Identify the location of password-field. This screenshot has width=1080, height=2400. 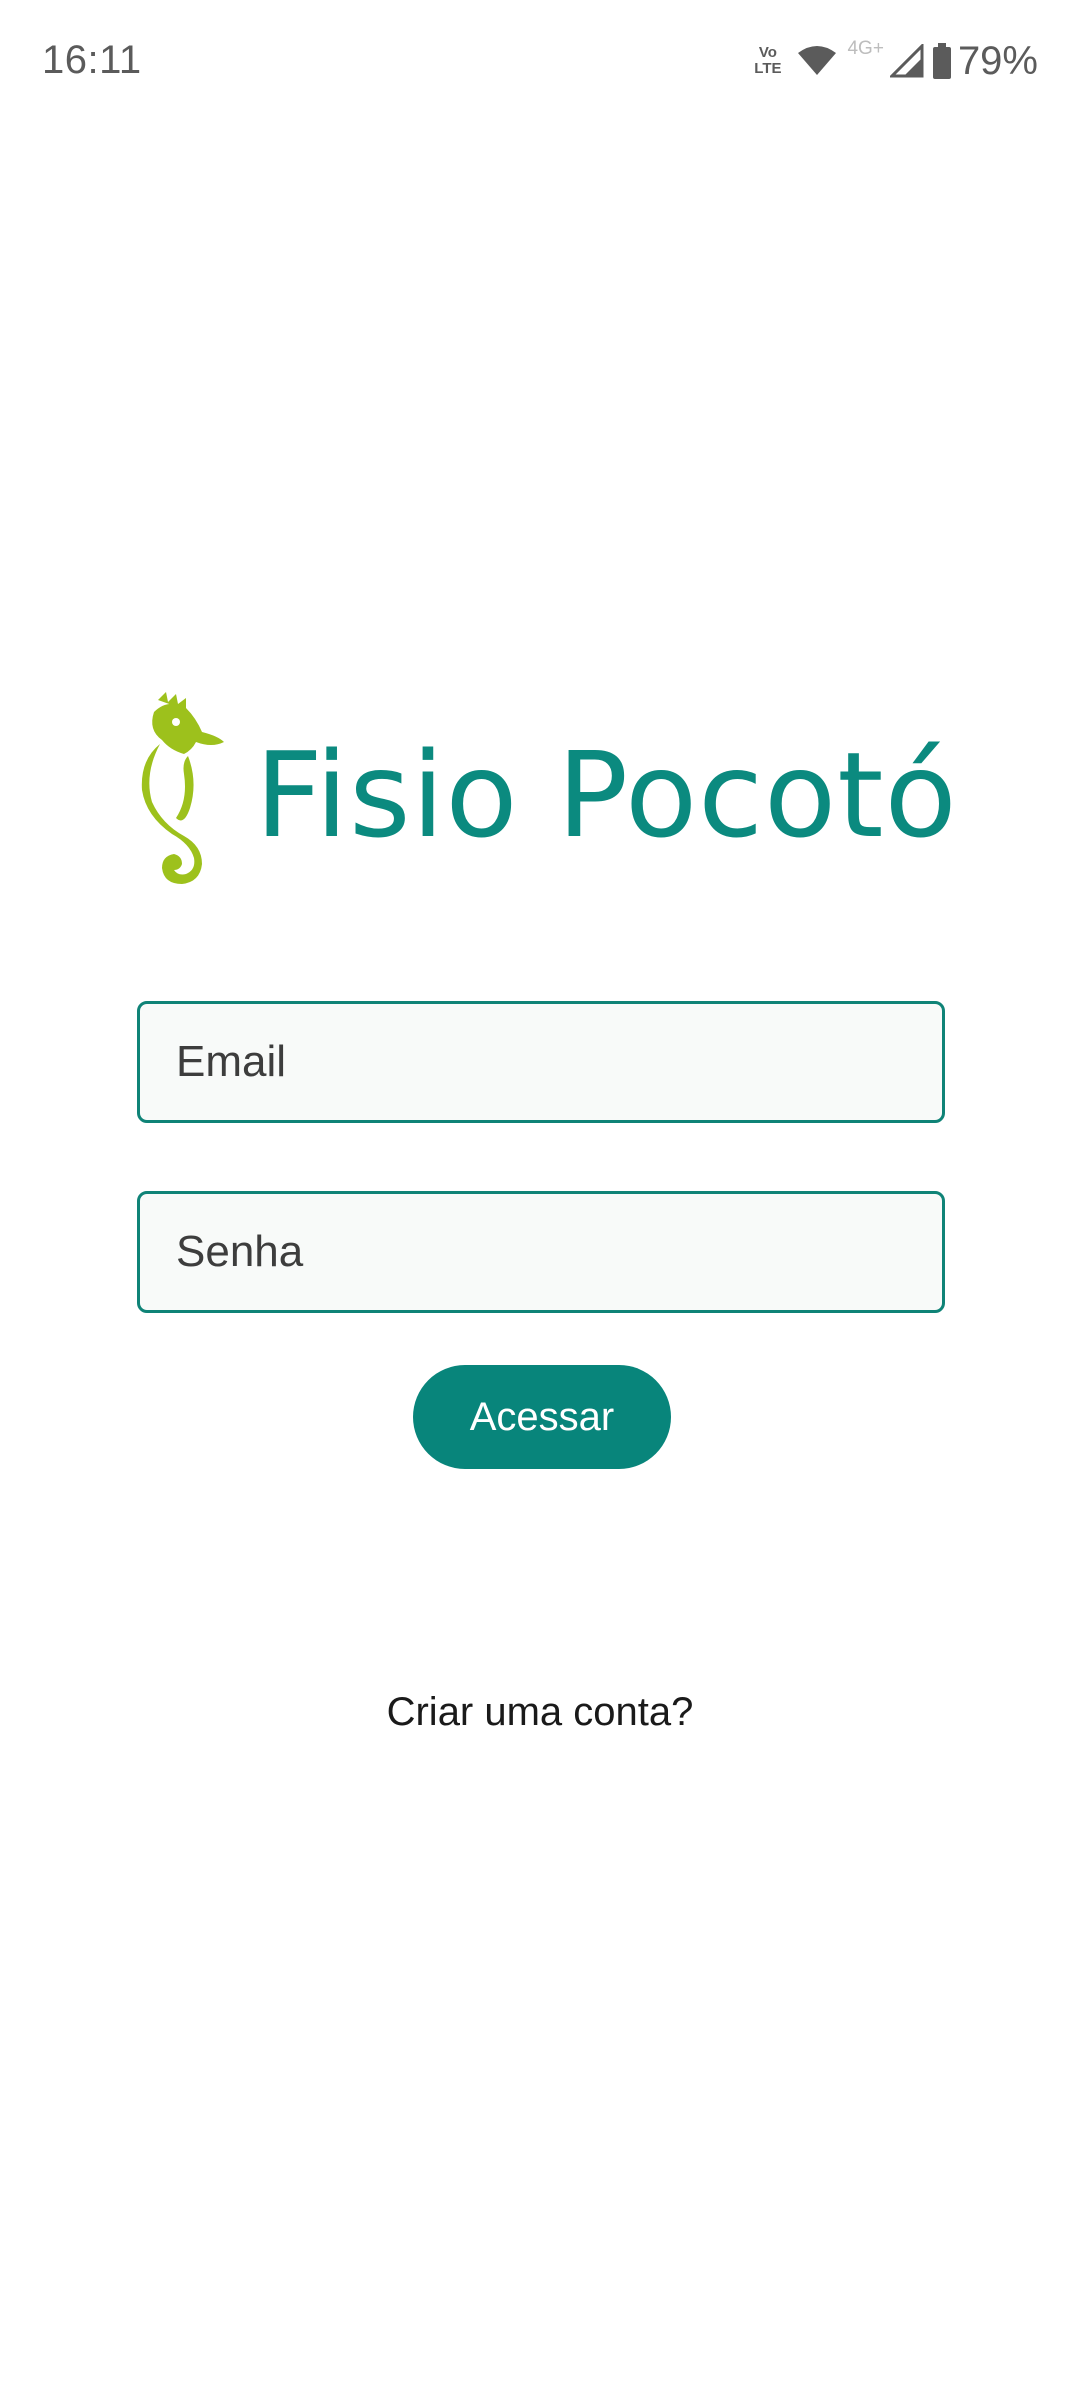
(541, 1252).